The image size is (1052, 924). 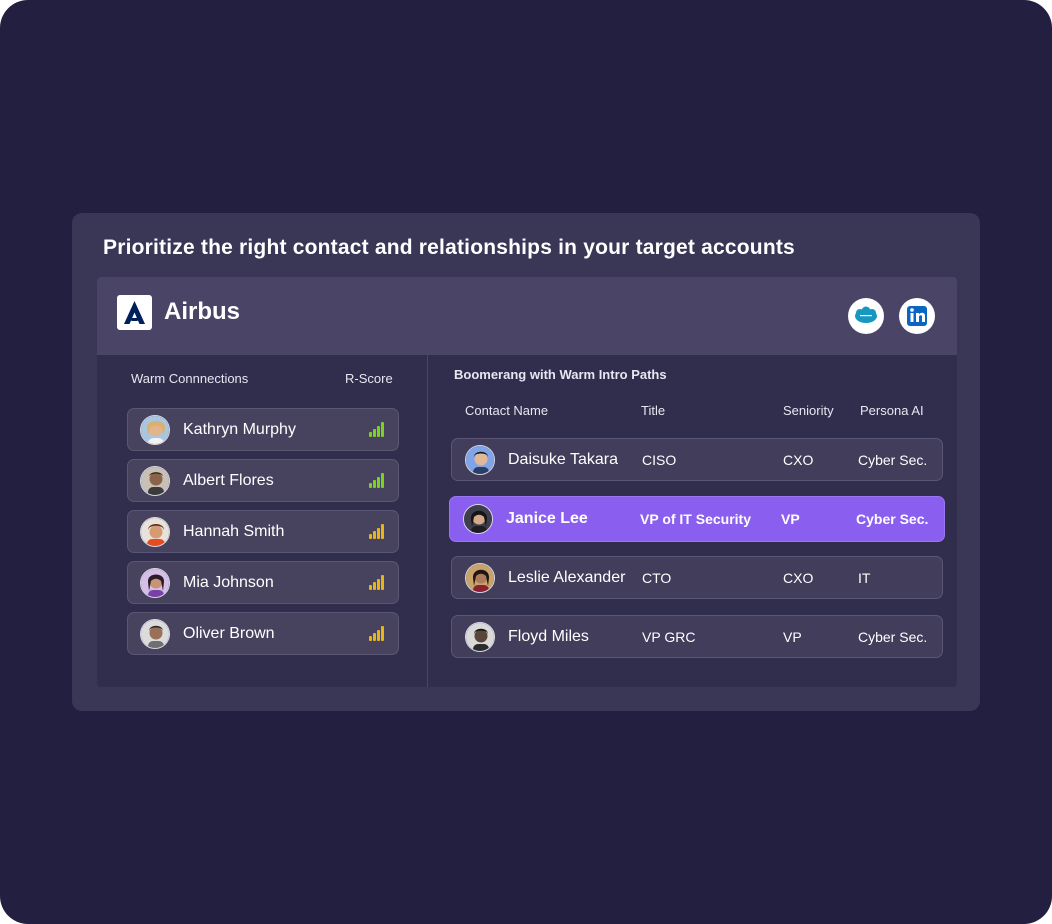 What do you see at coordinates (190, 378) in the screenshot?
I see `warm-connections-header: Warm Connnections` at bounding box center [190, 378].